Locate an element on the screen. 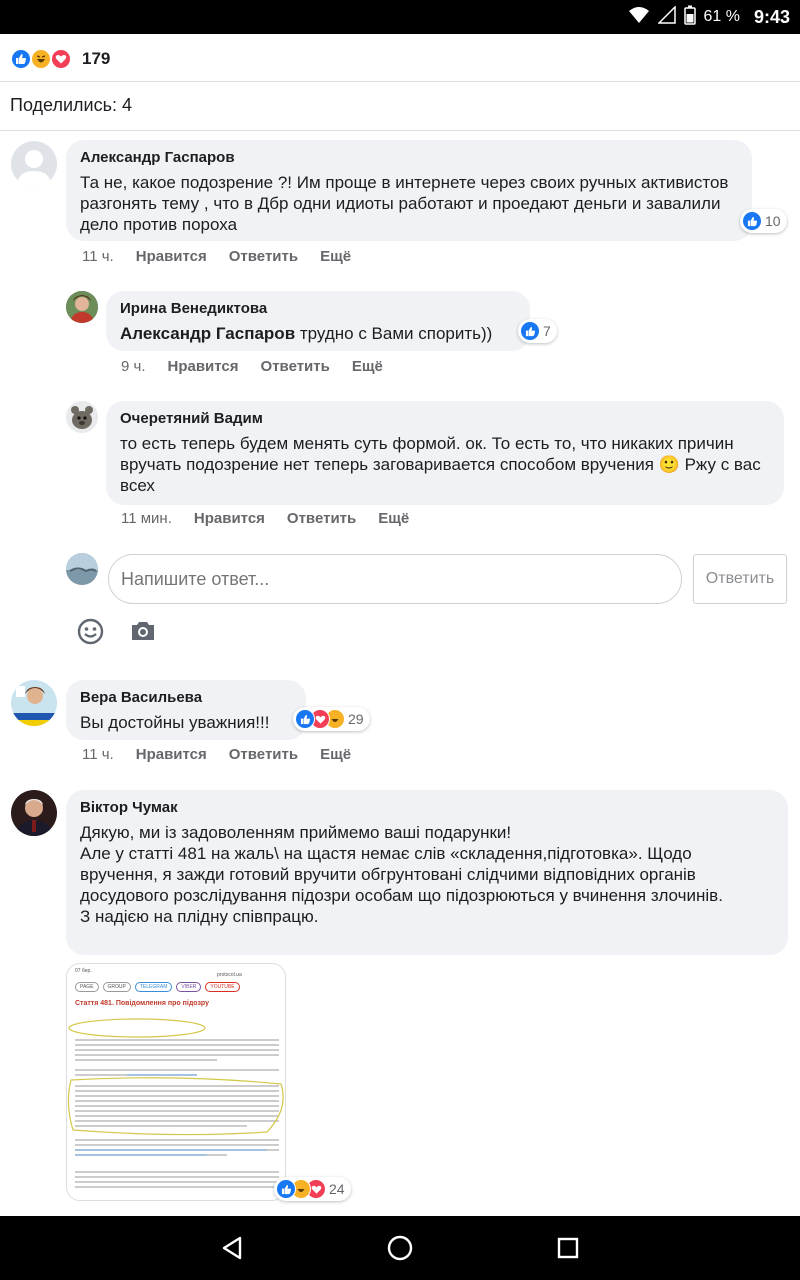 This screenshot has width=800, height=1280. reaction-count: 10 is located at coordinates (773, 221).